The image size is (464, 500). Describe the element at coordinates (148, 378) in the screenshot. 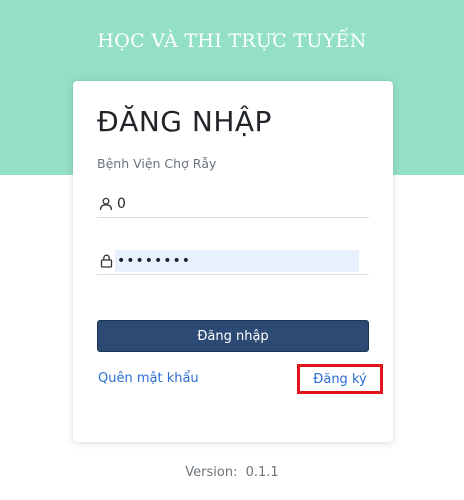

I see `forgot-password-link: Quên mật khẩu` at that location.